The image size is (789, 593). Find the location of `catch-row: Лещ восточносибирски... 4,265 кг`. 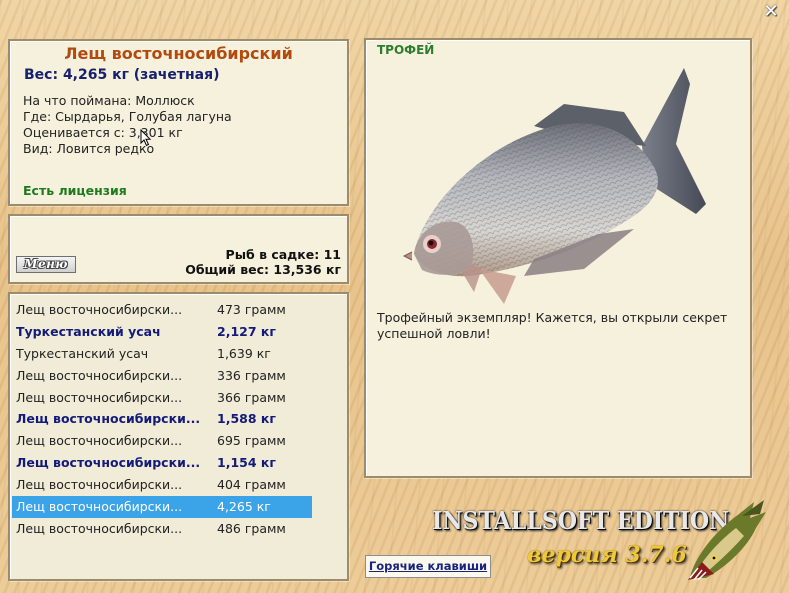

catch-row: Лещ восточносибирски... 4,265 кг is located at coordinates (162, 507).